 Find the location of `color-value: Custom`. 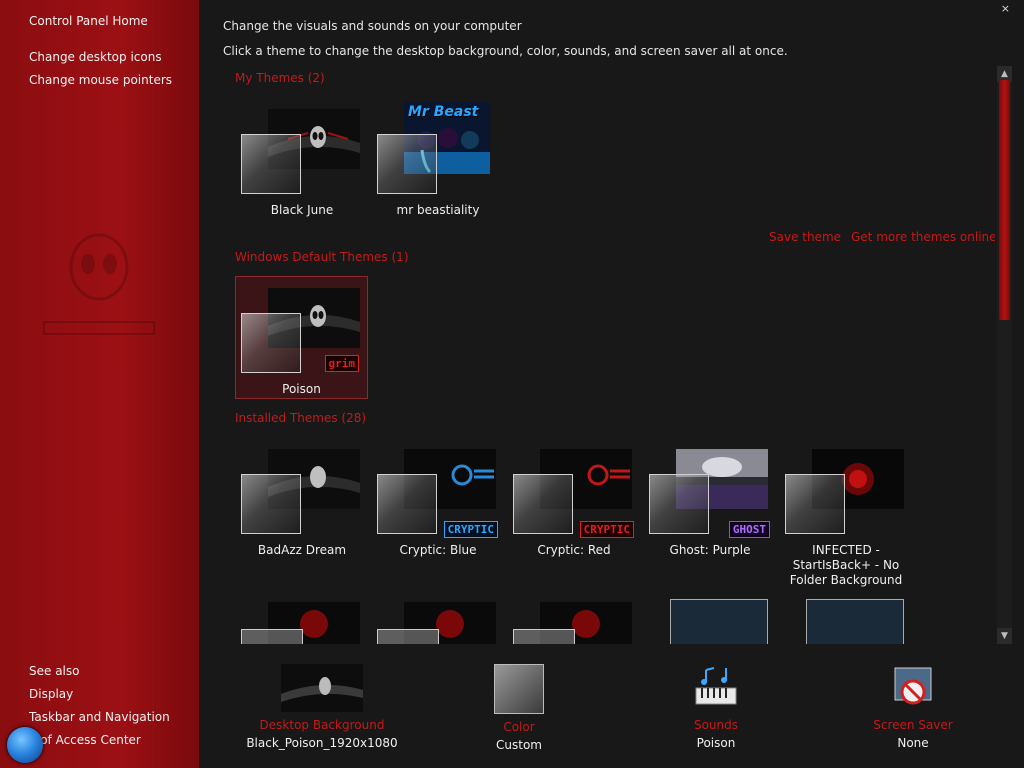

color-value: Custom is located at coordinates (519, 745).